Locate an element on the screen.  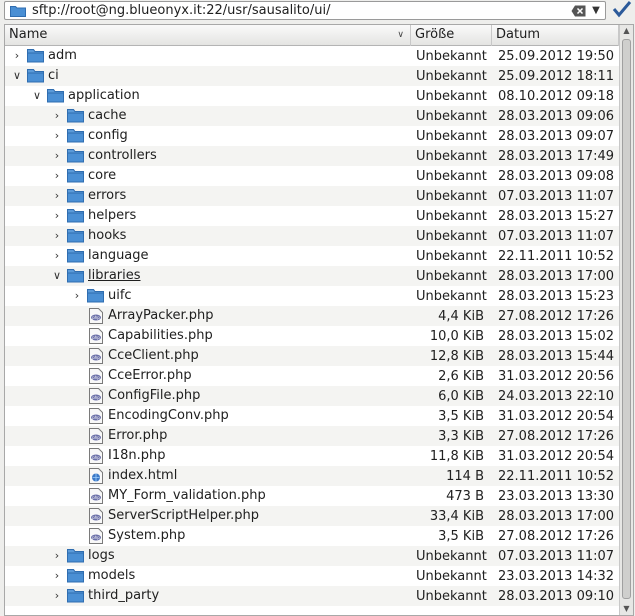
name-cell: › logs is located at coordinates (208, 556).